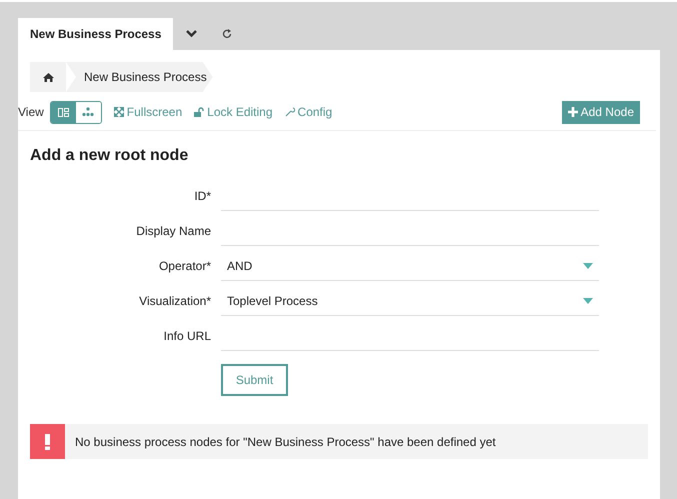 The image size is (677, 499). Describe the element at coordinates (308, 112) in the screenshot. I see `toolbar-link: Config` at that location.